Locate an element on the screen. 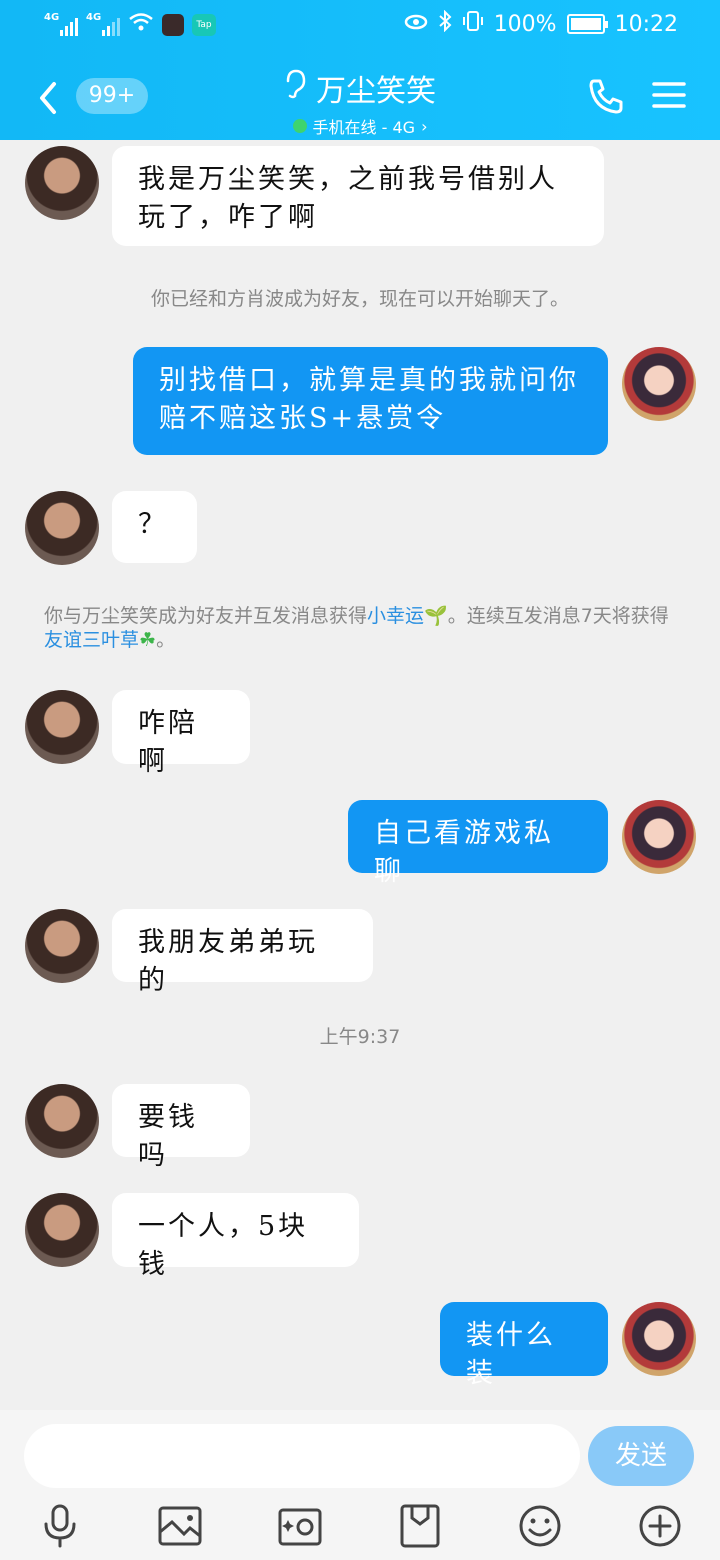 This screenshot has height=1560, width=720. voice-button is located at coordinates (60, 1526).